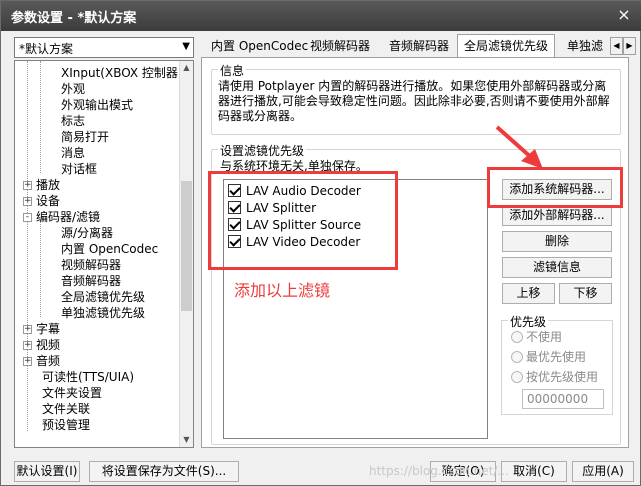  I want to click on tree-item: 文件夹设置, so click(72, 393).